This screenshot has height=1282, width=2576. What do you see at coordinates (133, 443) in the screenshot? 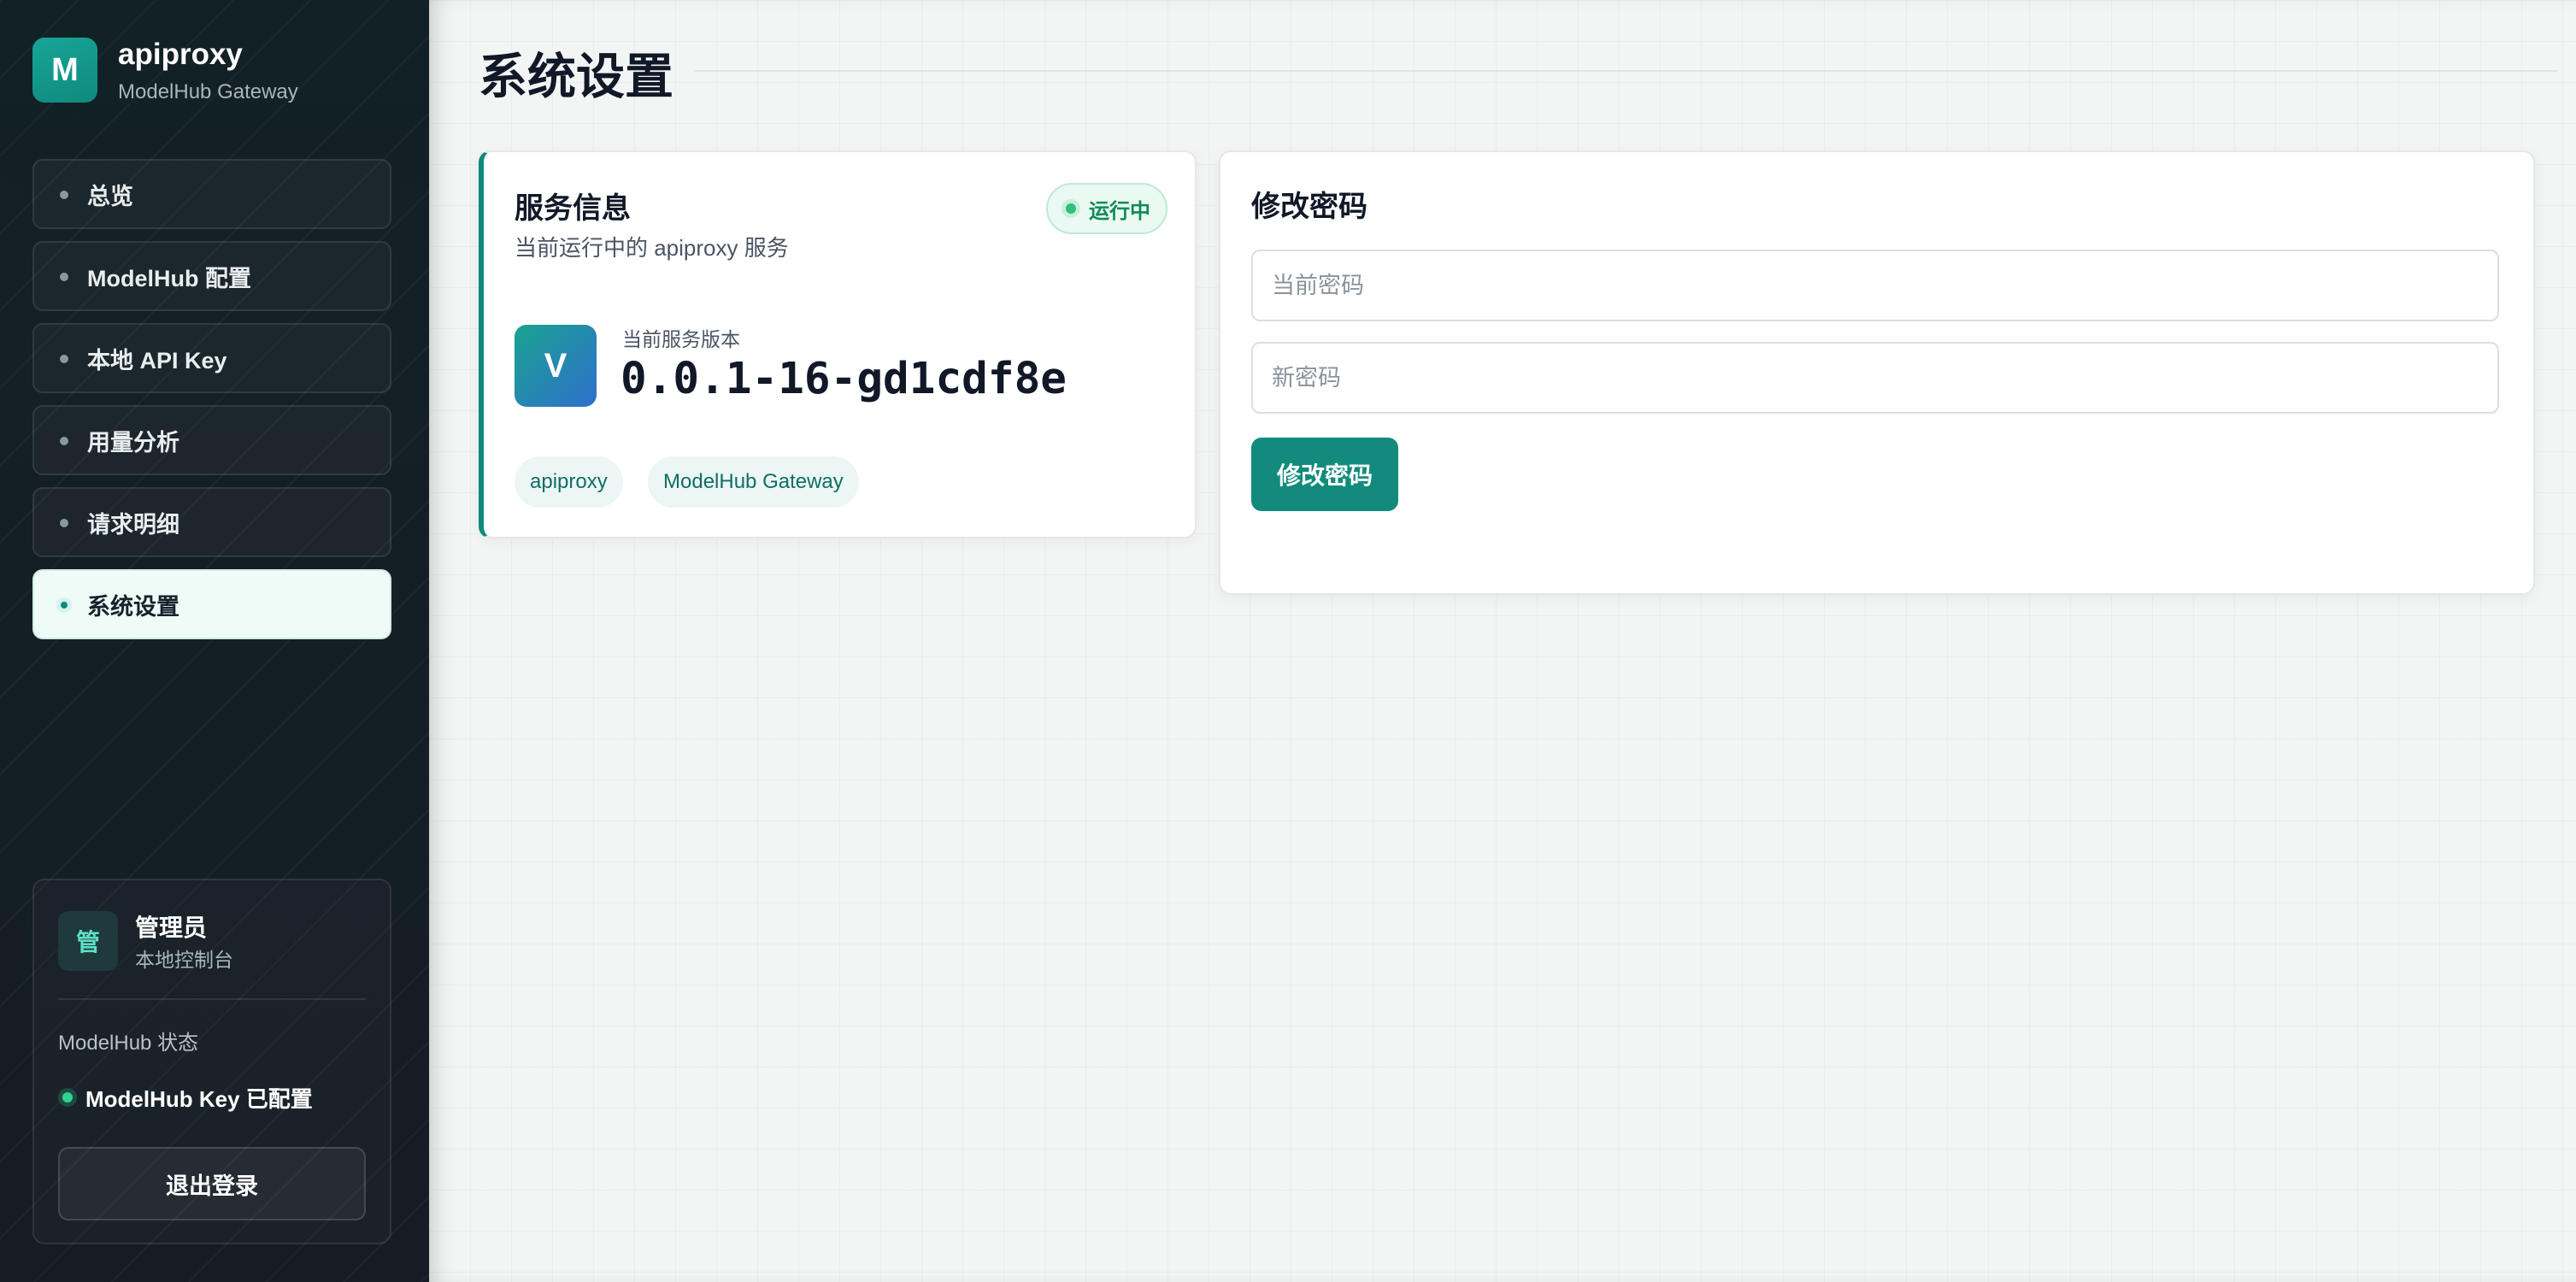
I see `sidebar-item-label: 用量分析` at bounding box center [133, 443].